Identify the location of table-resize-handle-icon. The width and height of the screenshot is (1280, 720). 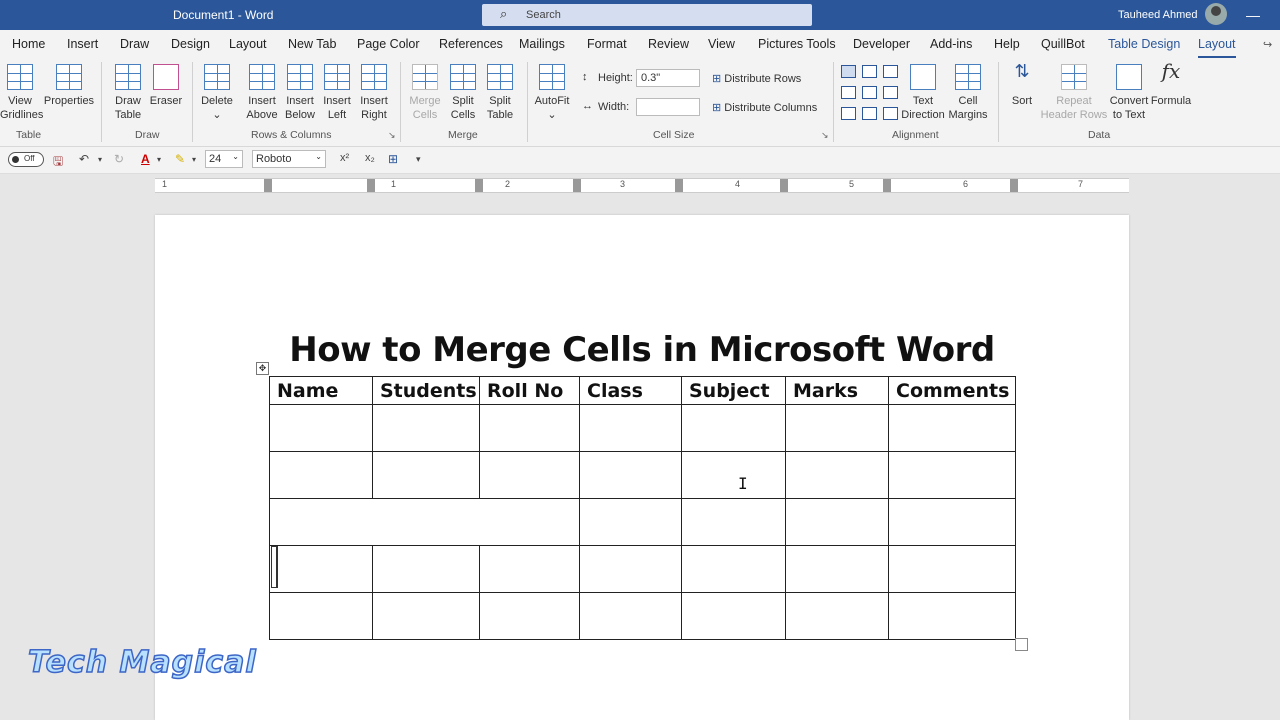
(1021, 644).